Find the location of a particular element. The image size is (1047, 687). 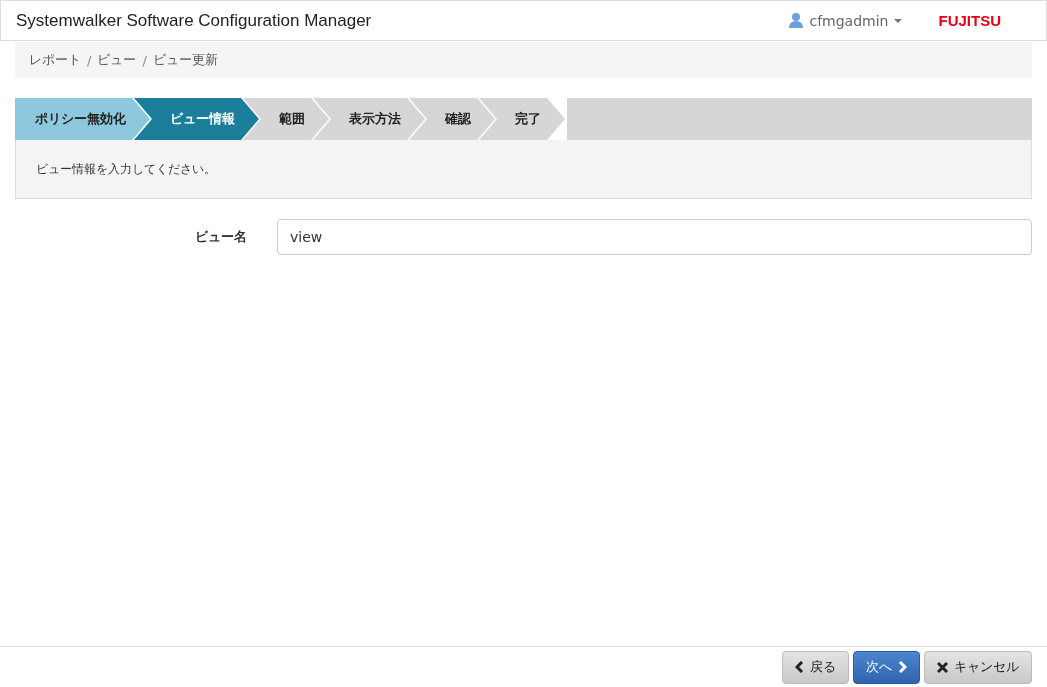

breadcrumb-link: レポート is located at coordinates (55, 60).